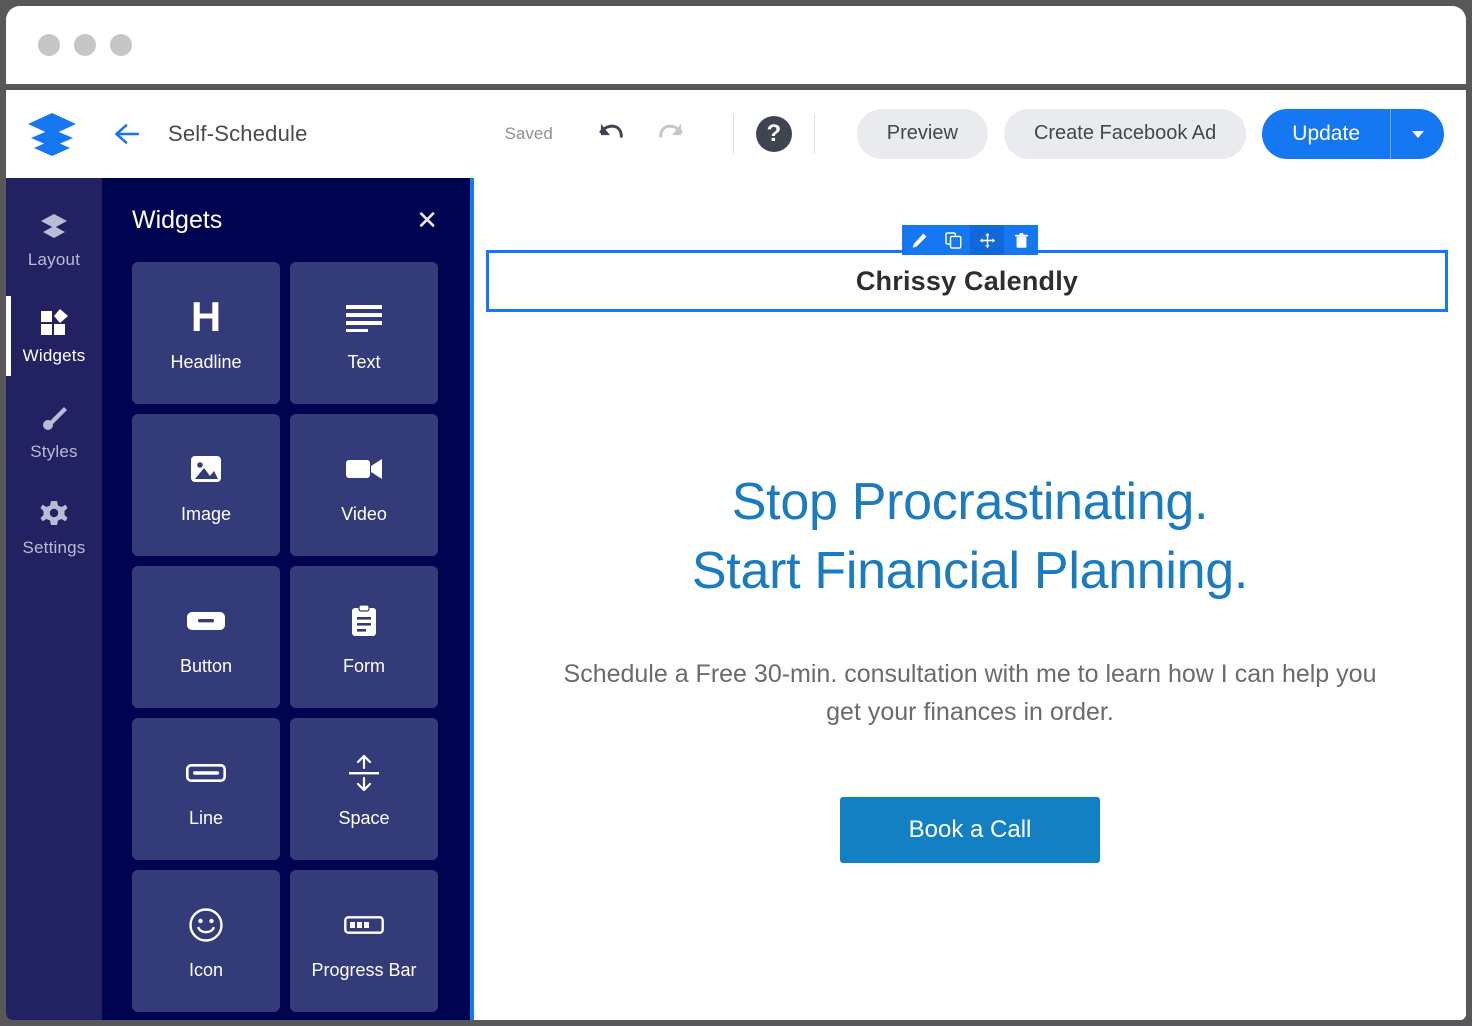 Image resolution: width=1472 pixels, height=1026 pixels. I want to click on widget-tile-headline: H Headline, so click(206, 333).